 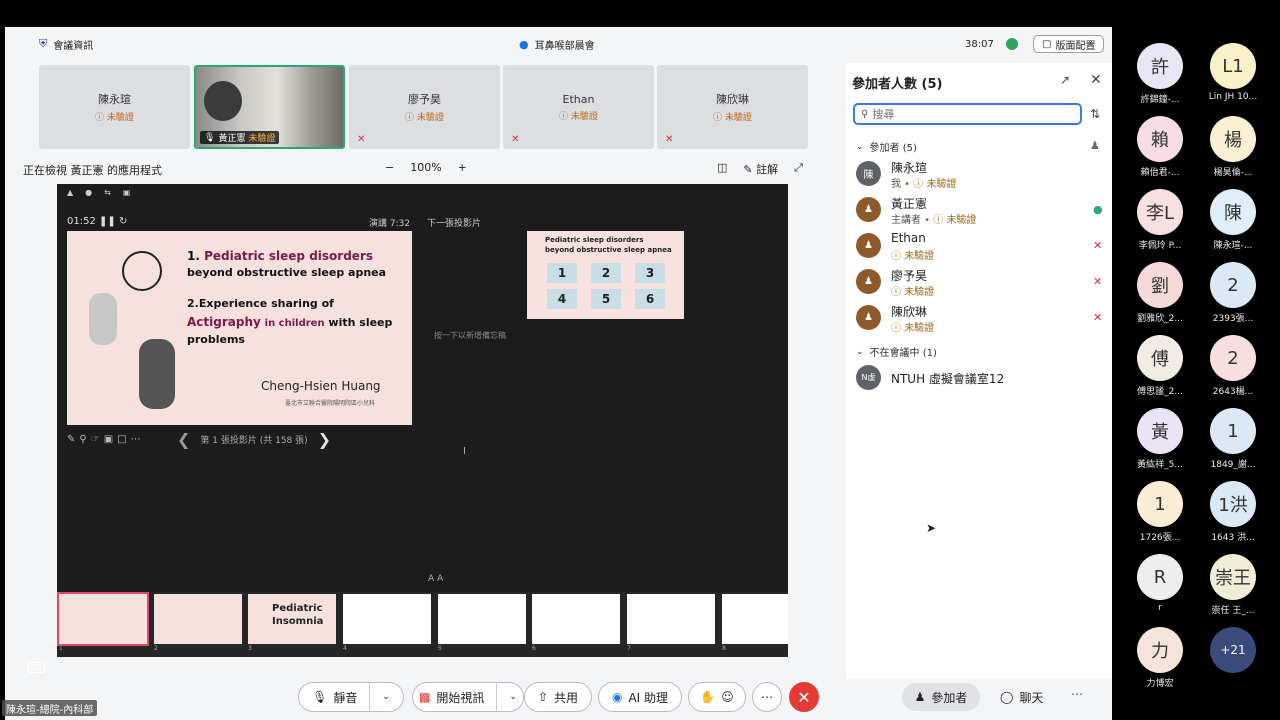 I want to click on notes-placeholder: 按一下以新增備忘稿, so click(x=470, y=335).